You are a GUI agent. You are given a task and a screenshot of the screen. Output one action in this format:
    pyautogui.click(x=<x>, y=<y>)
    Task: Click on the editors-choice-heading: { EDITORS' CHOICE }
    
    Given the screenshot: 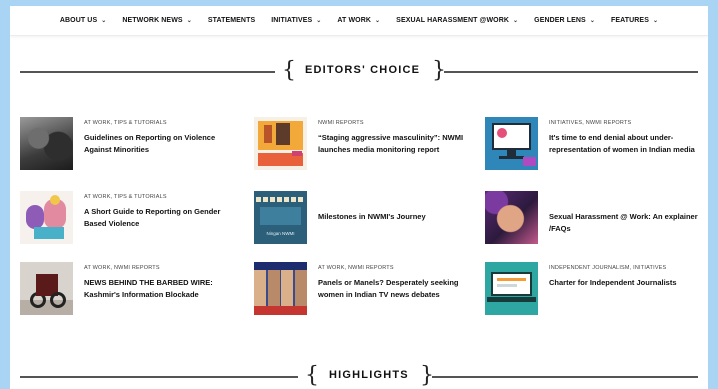 What is the action you would take?
    pyautogui.click(x=359, y=71)
    